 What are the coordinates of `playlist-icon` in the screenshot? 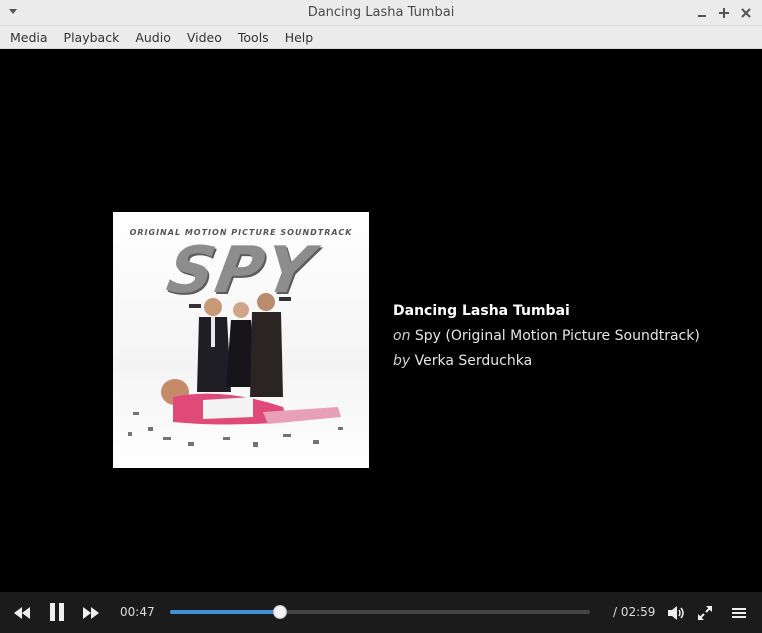 It's located at (739, 613).